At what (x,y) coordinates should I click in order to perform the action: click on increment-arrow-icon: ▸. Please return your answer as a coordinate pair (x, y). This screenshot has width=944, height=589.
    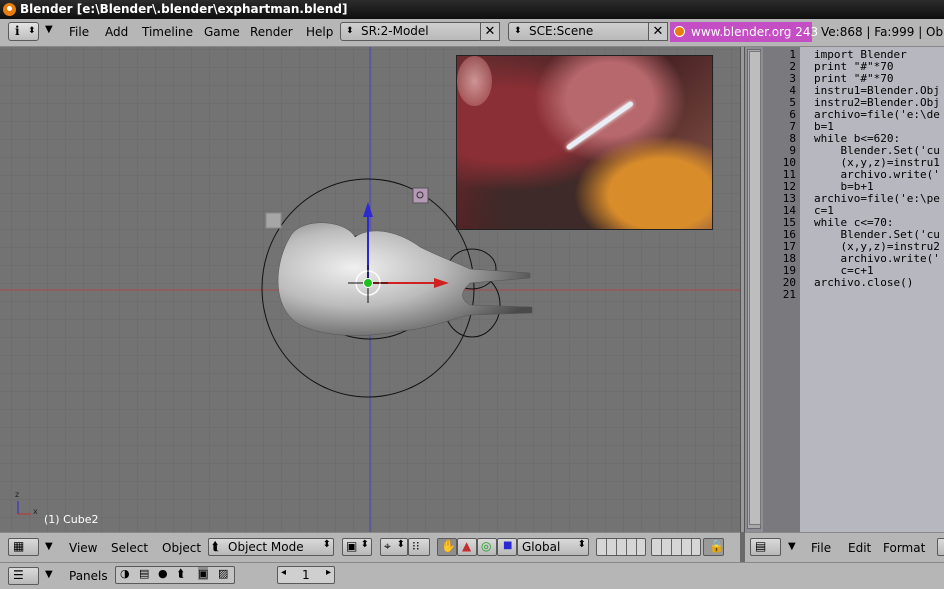
    Looking at the image, I should click on (328, 572).